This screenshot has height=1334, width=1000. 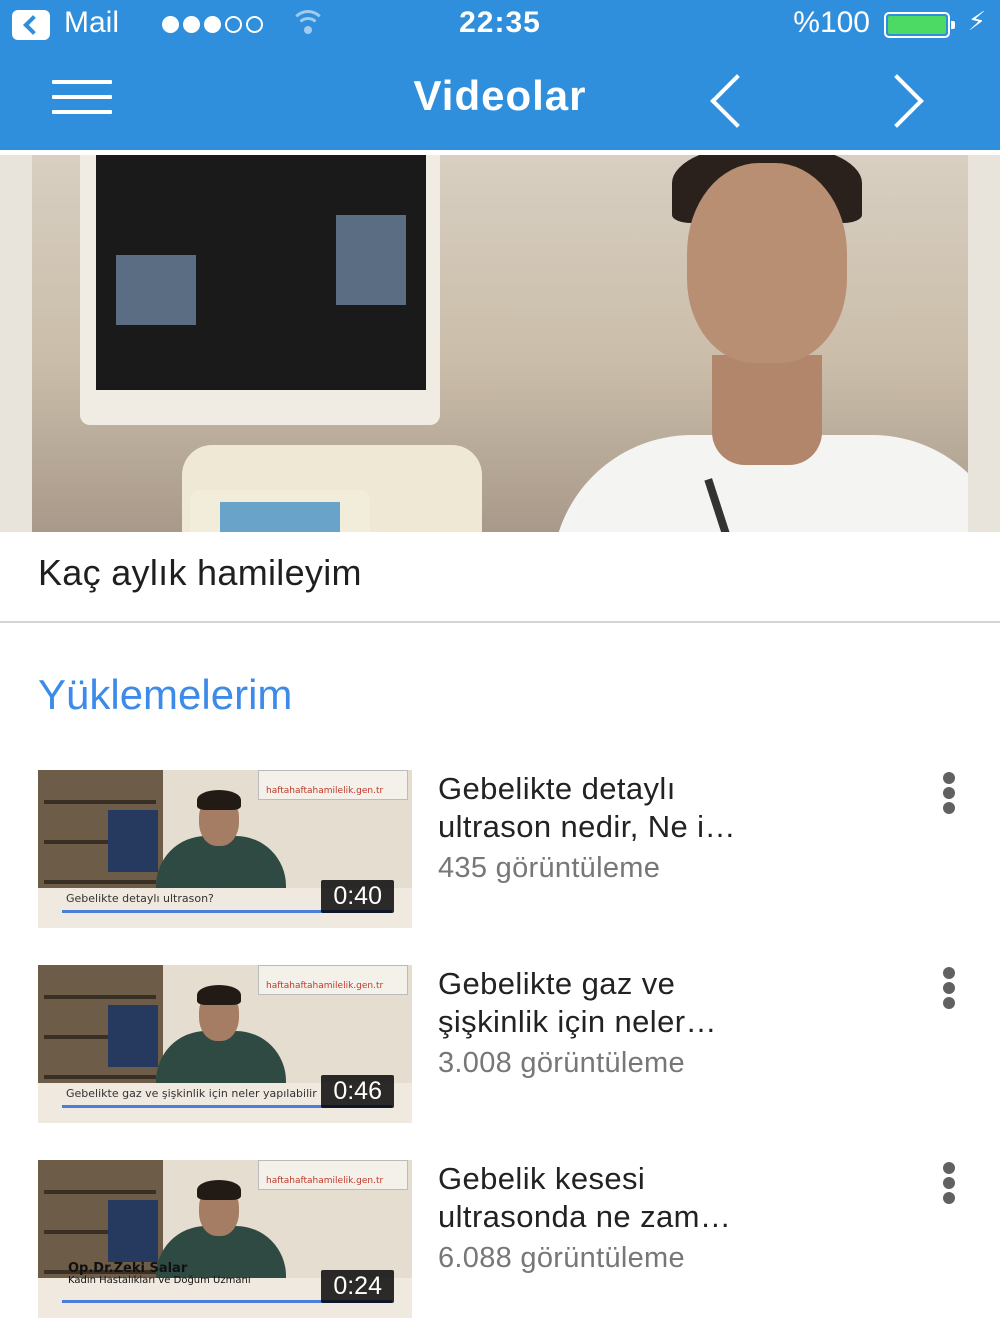 I want to click on battery-percent: %100, so click(x=831, y=22).